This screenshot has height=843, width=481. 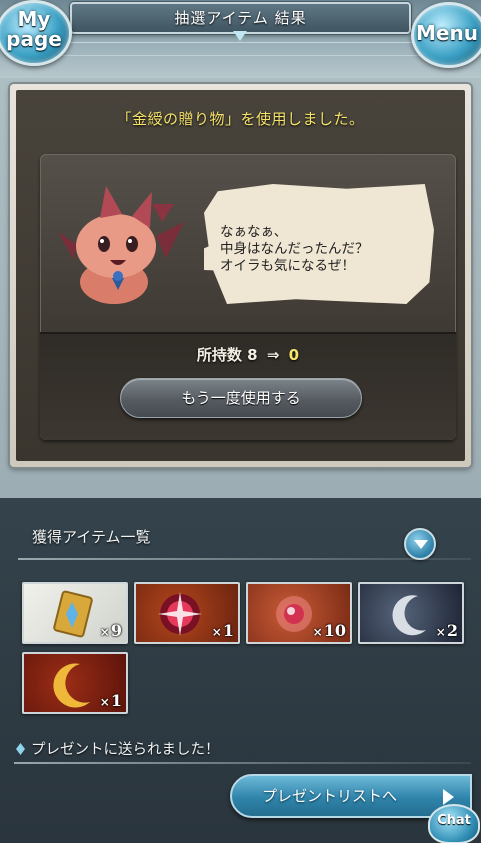 I want to click on page-title: 抽選アイテム 結果, so click(x=240, y=18).